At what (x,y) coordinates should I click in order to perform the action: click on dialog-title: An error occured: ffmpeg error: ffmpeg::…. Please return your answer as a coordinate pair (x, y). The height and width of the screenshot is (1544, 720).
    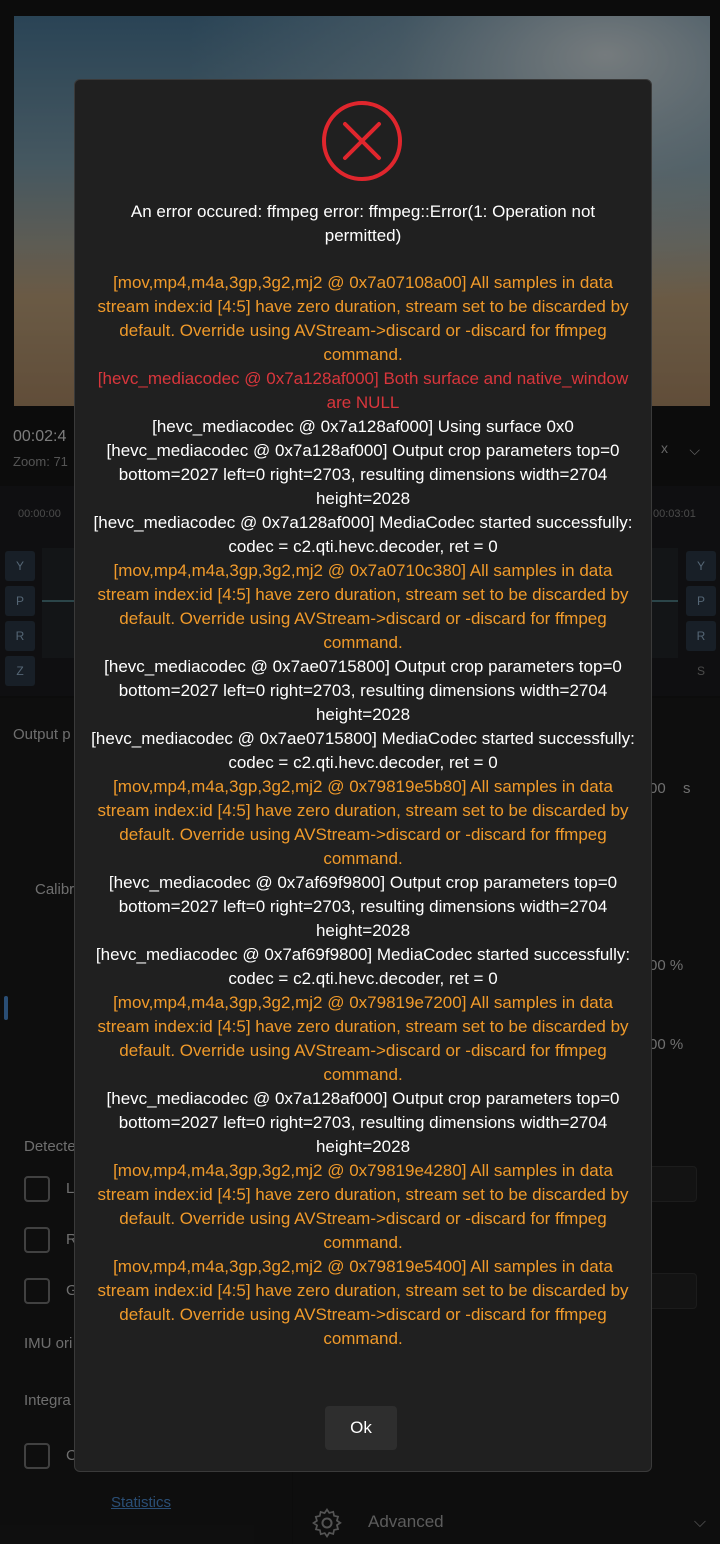
    Looking at the image, I should click on (363, 223).